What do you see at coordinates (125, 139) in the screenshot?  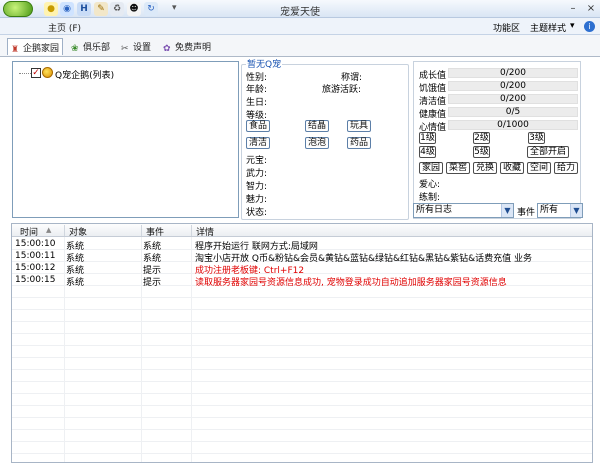 I see `pet-tree-panel: ✓ Q宠企鹅(列表)` at bounding box center [125, 139].